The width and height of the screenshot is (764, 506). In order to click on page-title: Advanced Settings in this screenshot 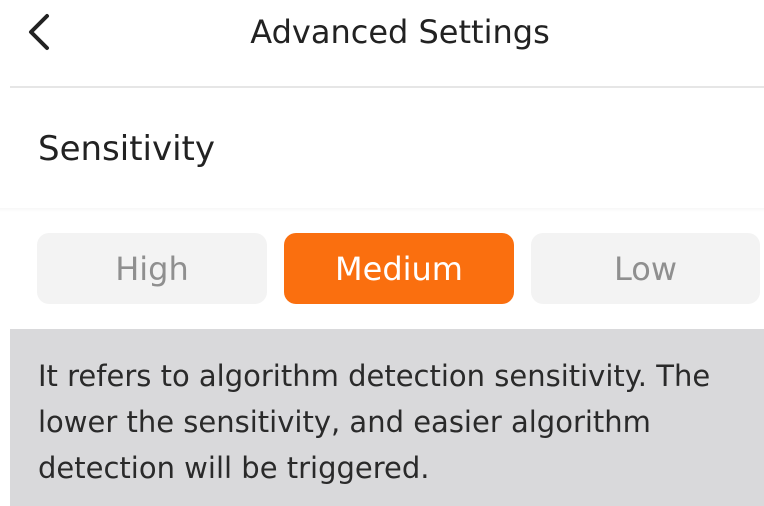, I will do `click(400, 32)`.